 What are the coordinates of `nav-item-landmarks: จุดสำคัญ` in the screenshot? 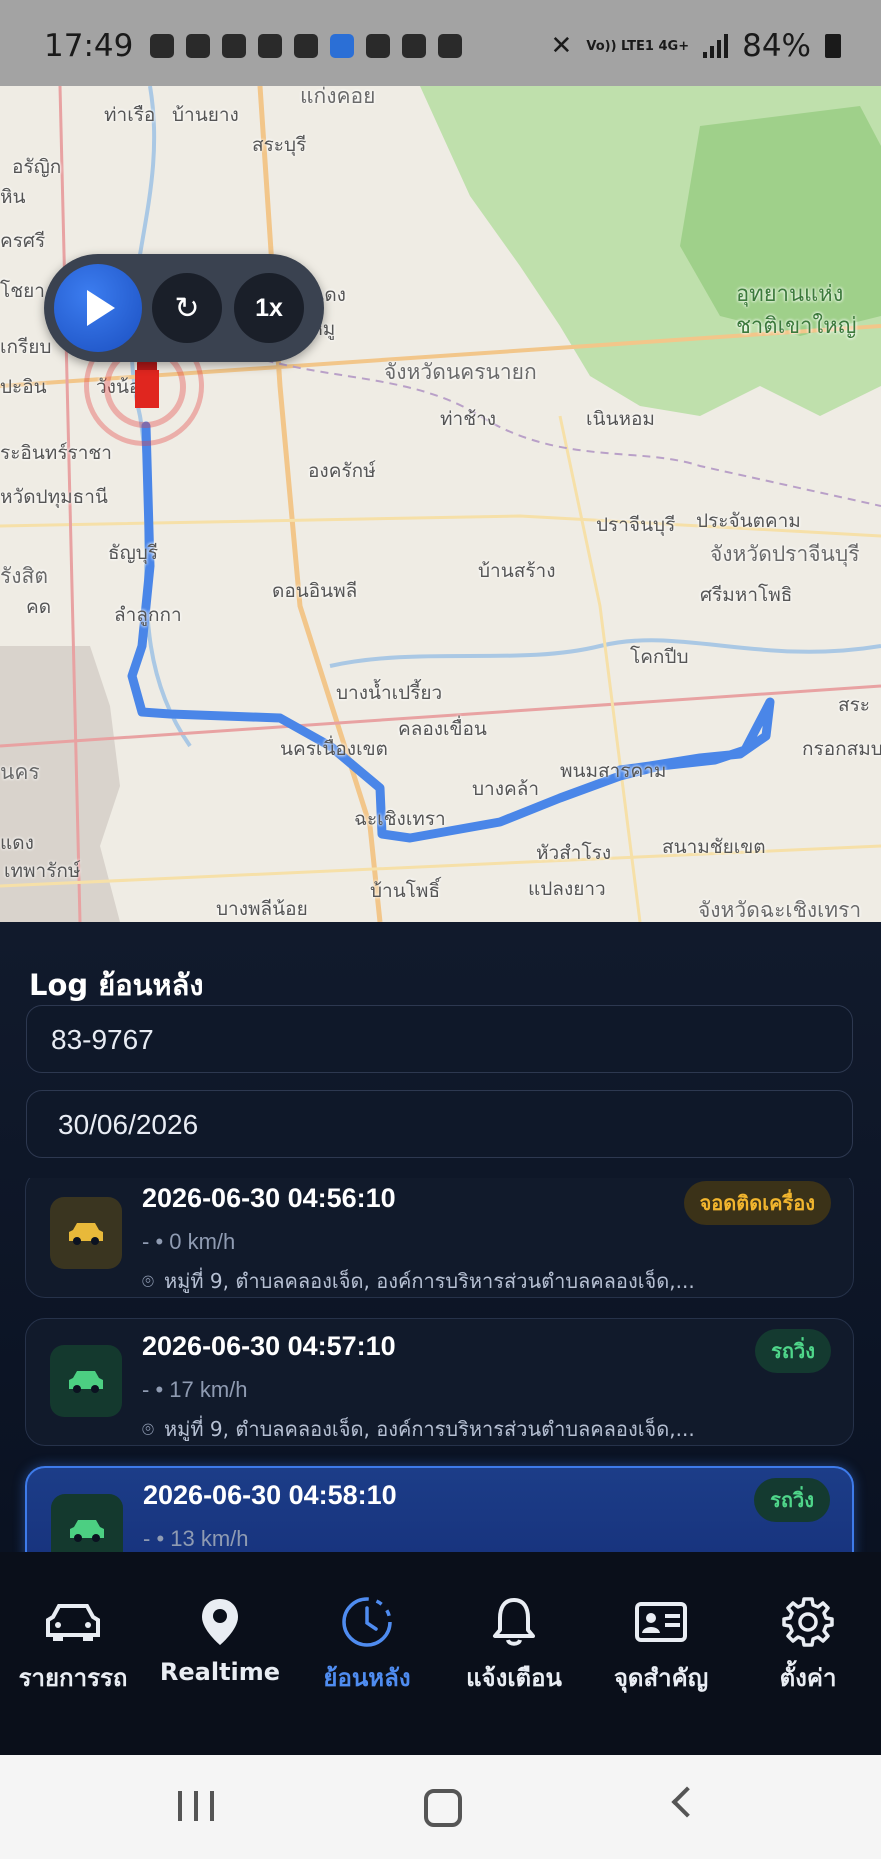 It's located at (661, 1644).